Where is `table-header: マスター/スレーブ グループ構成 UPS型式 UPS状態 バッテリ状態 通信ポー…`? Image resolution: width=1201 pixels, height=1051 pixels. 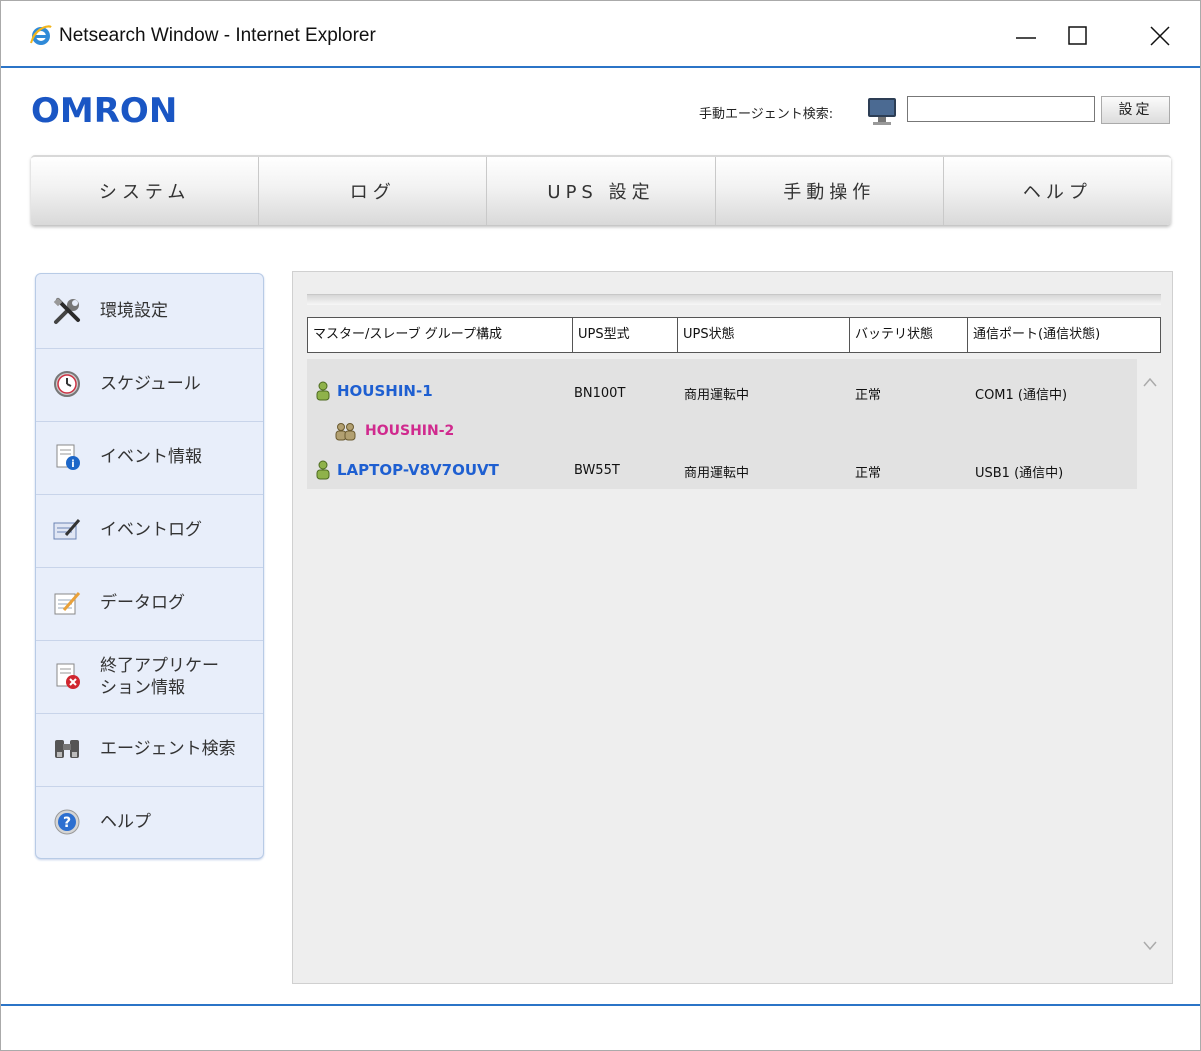 table-header: マスター/スレーブ グループ構成 UPS型式 UPS状態 バッテリ状態 通信ポー… is located at coordinates (734, 335).